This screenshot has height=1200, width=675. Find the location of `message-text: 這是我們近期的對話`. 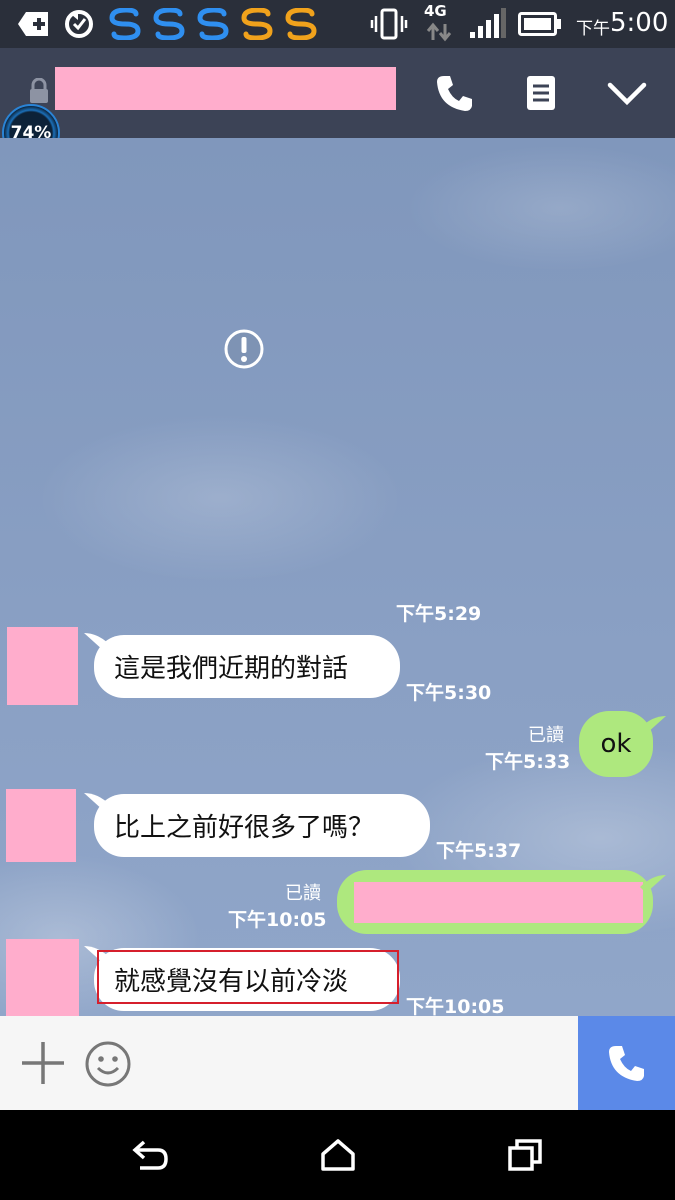

message-text: 這是我們近期的對話 is located at coordinates (231, 669).